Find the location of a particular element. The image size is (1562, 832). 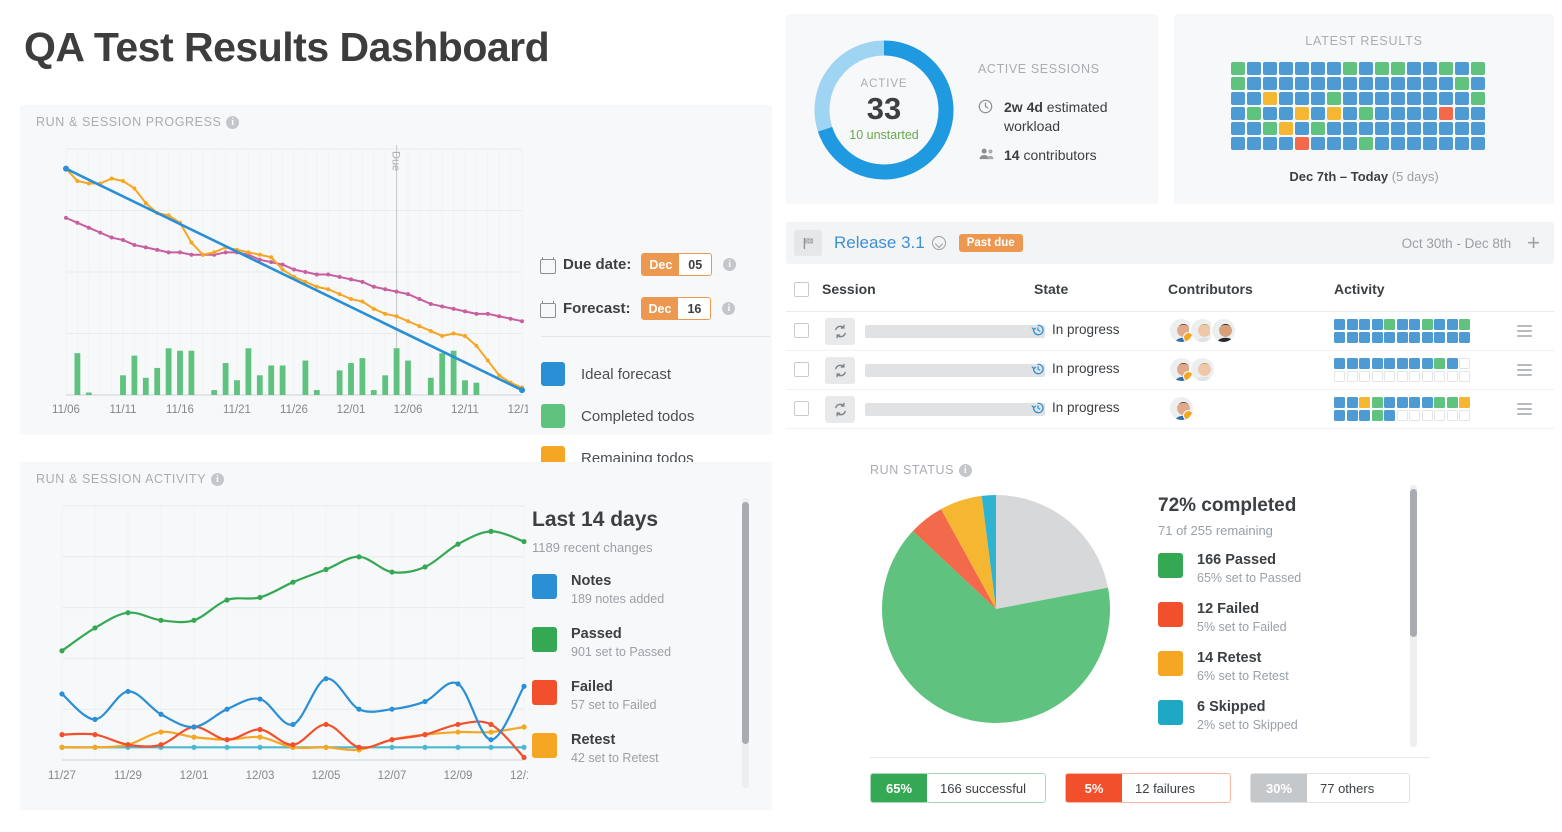

contributor-avatars is located at coordinates (1202, 330).